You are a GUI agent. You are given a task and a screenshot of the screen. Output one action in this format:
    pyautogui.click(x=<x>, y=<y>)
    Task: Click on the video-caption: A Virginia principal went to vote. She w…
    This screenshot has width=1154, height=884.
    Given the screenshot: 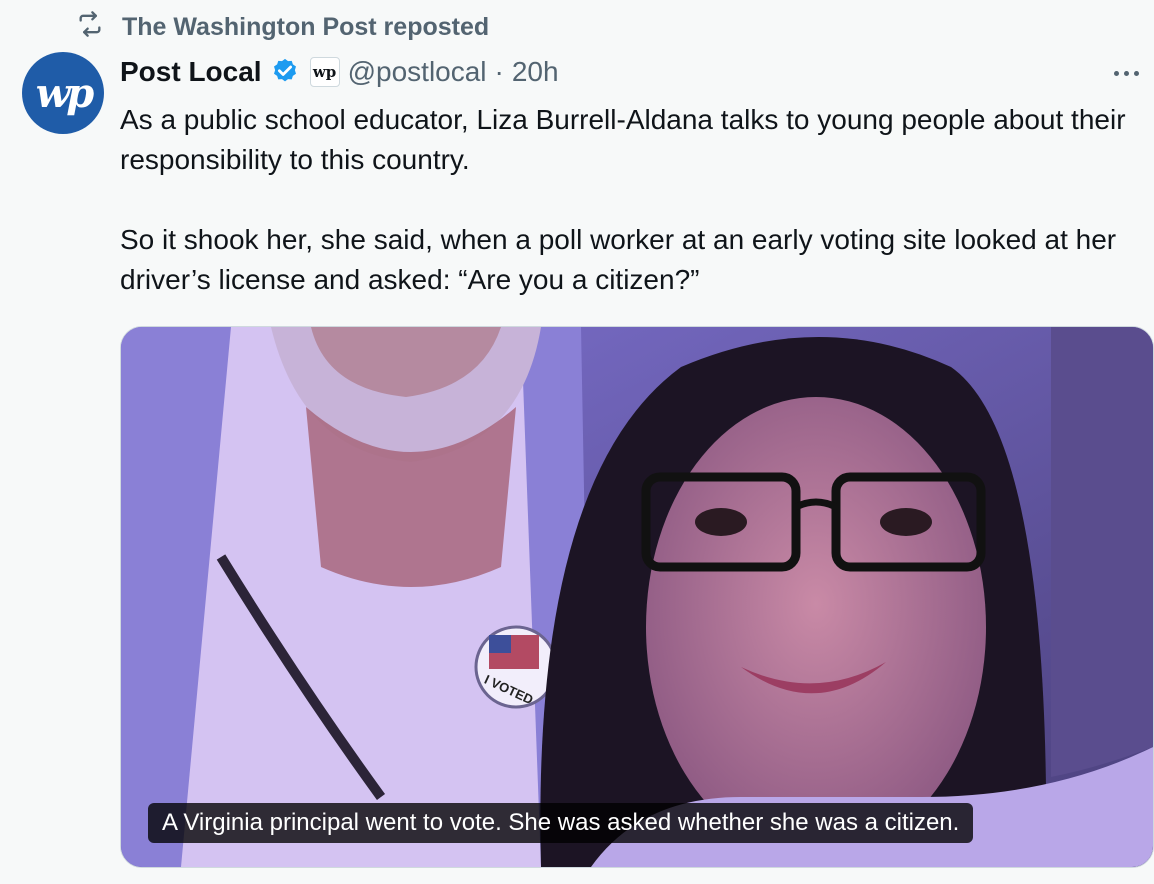 What is the action you would take?
    pyautogui.click(x=561, y=823)
    